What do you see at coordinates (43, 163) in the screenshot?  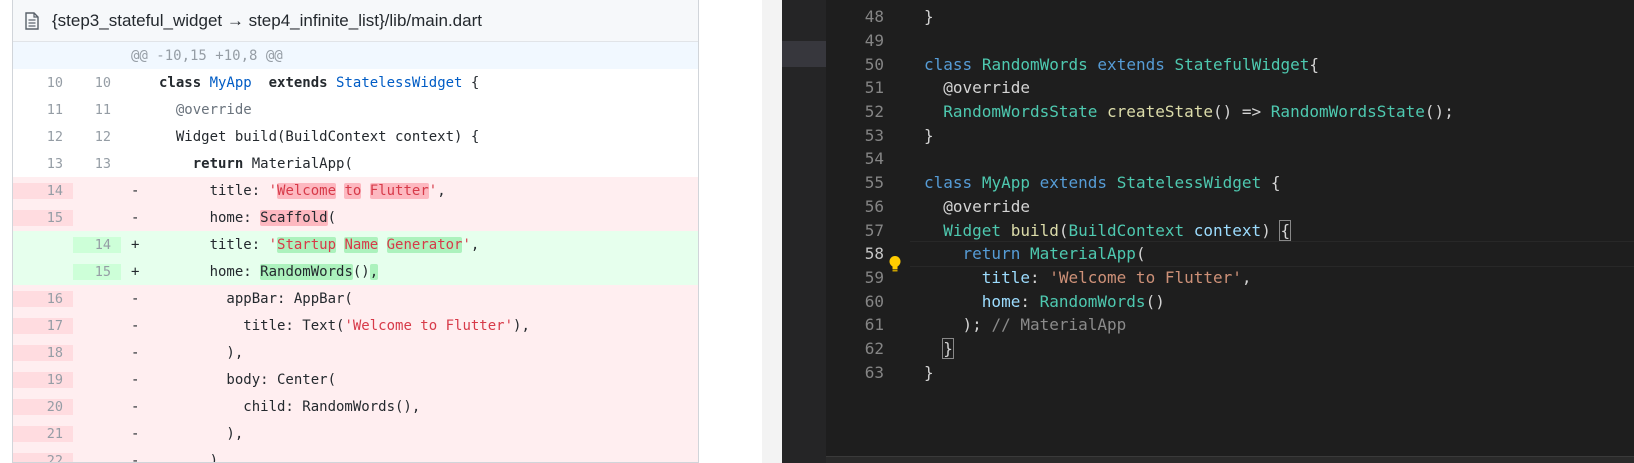 I see `old-line-number: 13` at bounding box center [43, 163].